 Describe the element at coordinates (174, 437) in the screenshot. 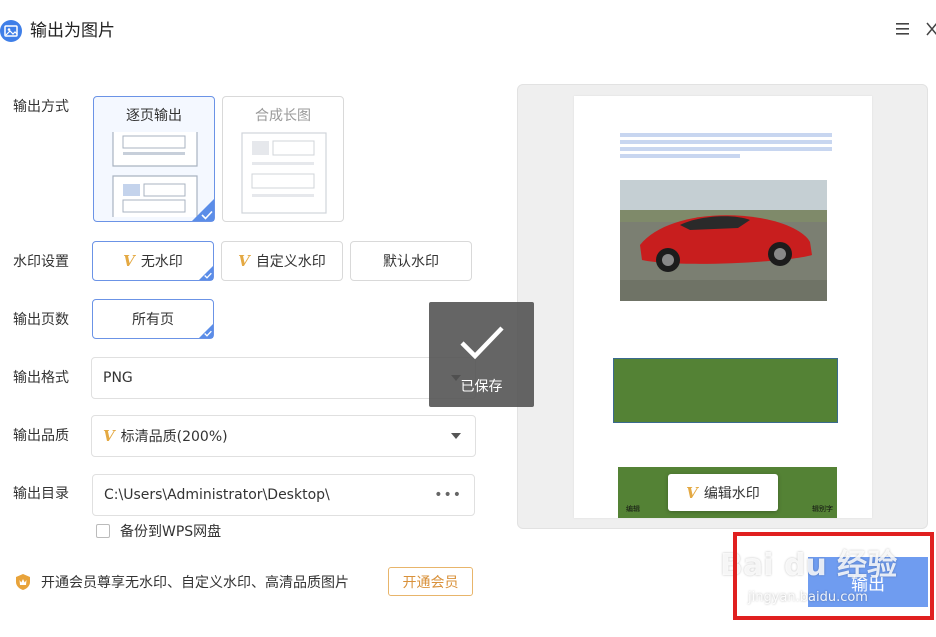

I see `quality-value: 标清品质(200%)` at that location.